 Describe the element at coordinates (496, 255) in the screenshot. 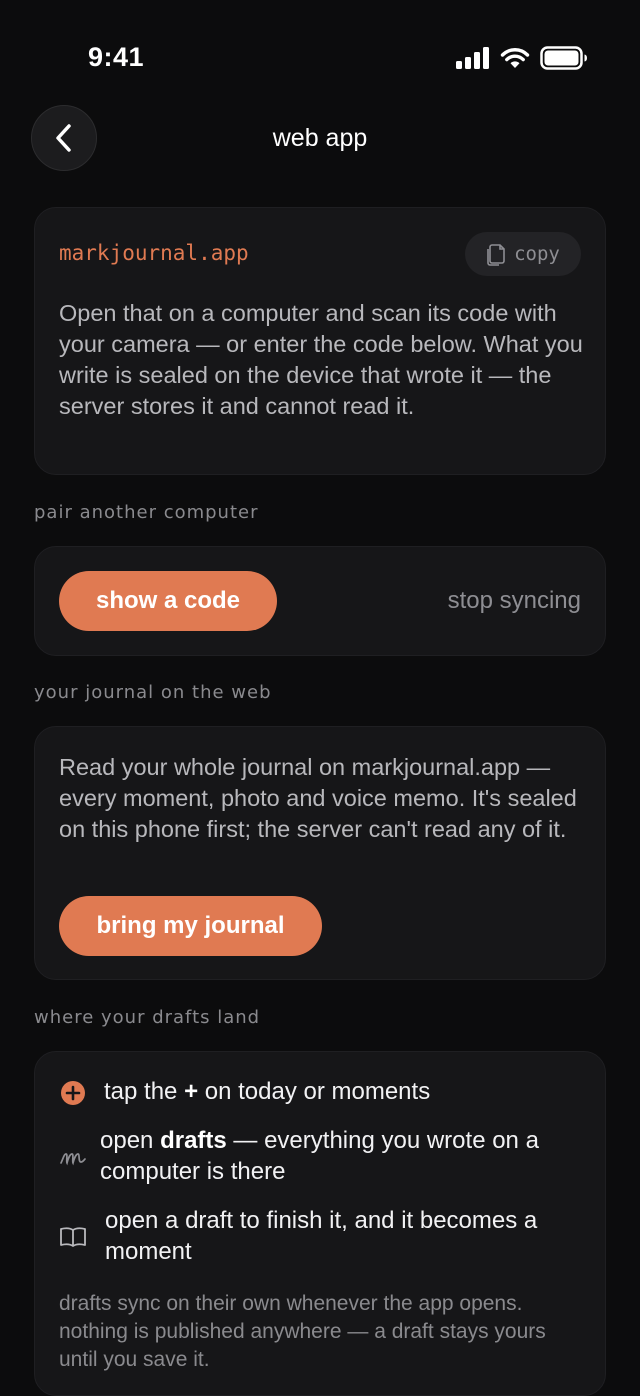

I see `copy-document-icon` at that location.